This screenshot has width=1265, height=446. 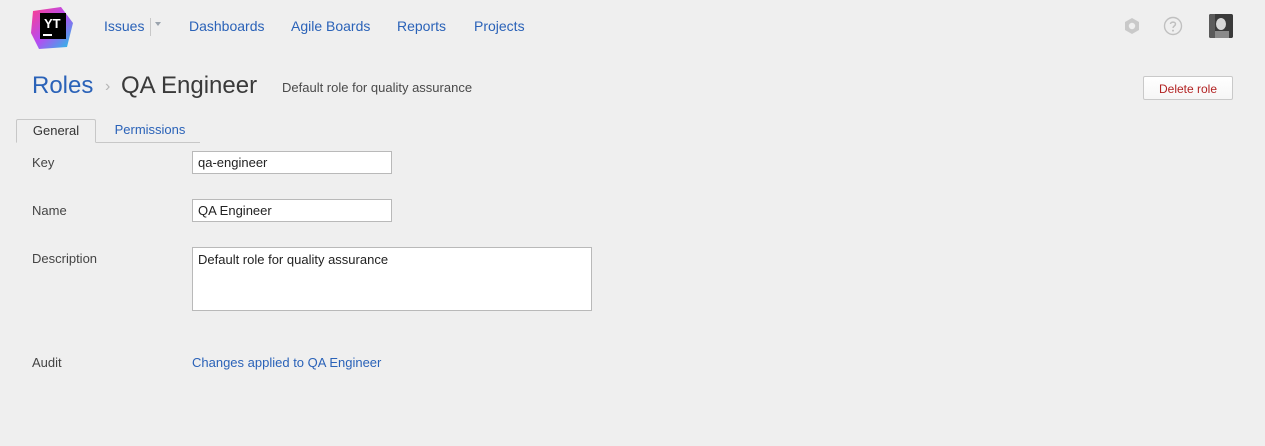 What do you see at coordinates (330, 26) in the screenshot?
I see `nav-agile-boards: Agile Boards` at bounding box center [330, 26].